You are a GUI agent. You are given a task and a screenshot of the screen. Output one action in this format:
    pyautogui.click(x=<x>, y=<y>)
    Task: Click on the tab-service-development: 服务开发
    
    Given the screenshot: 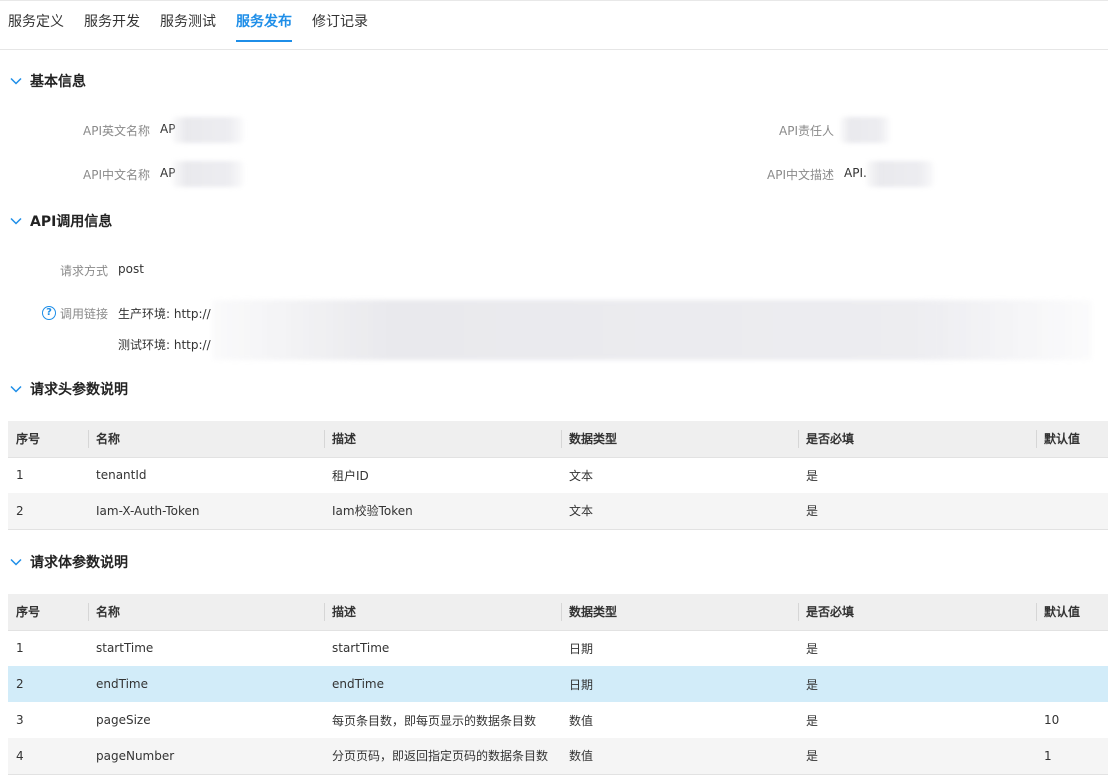 What is the action you would take?
    pyautogui.click(x=112, y=27)
    